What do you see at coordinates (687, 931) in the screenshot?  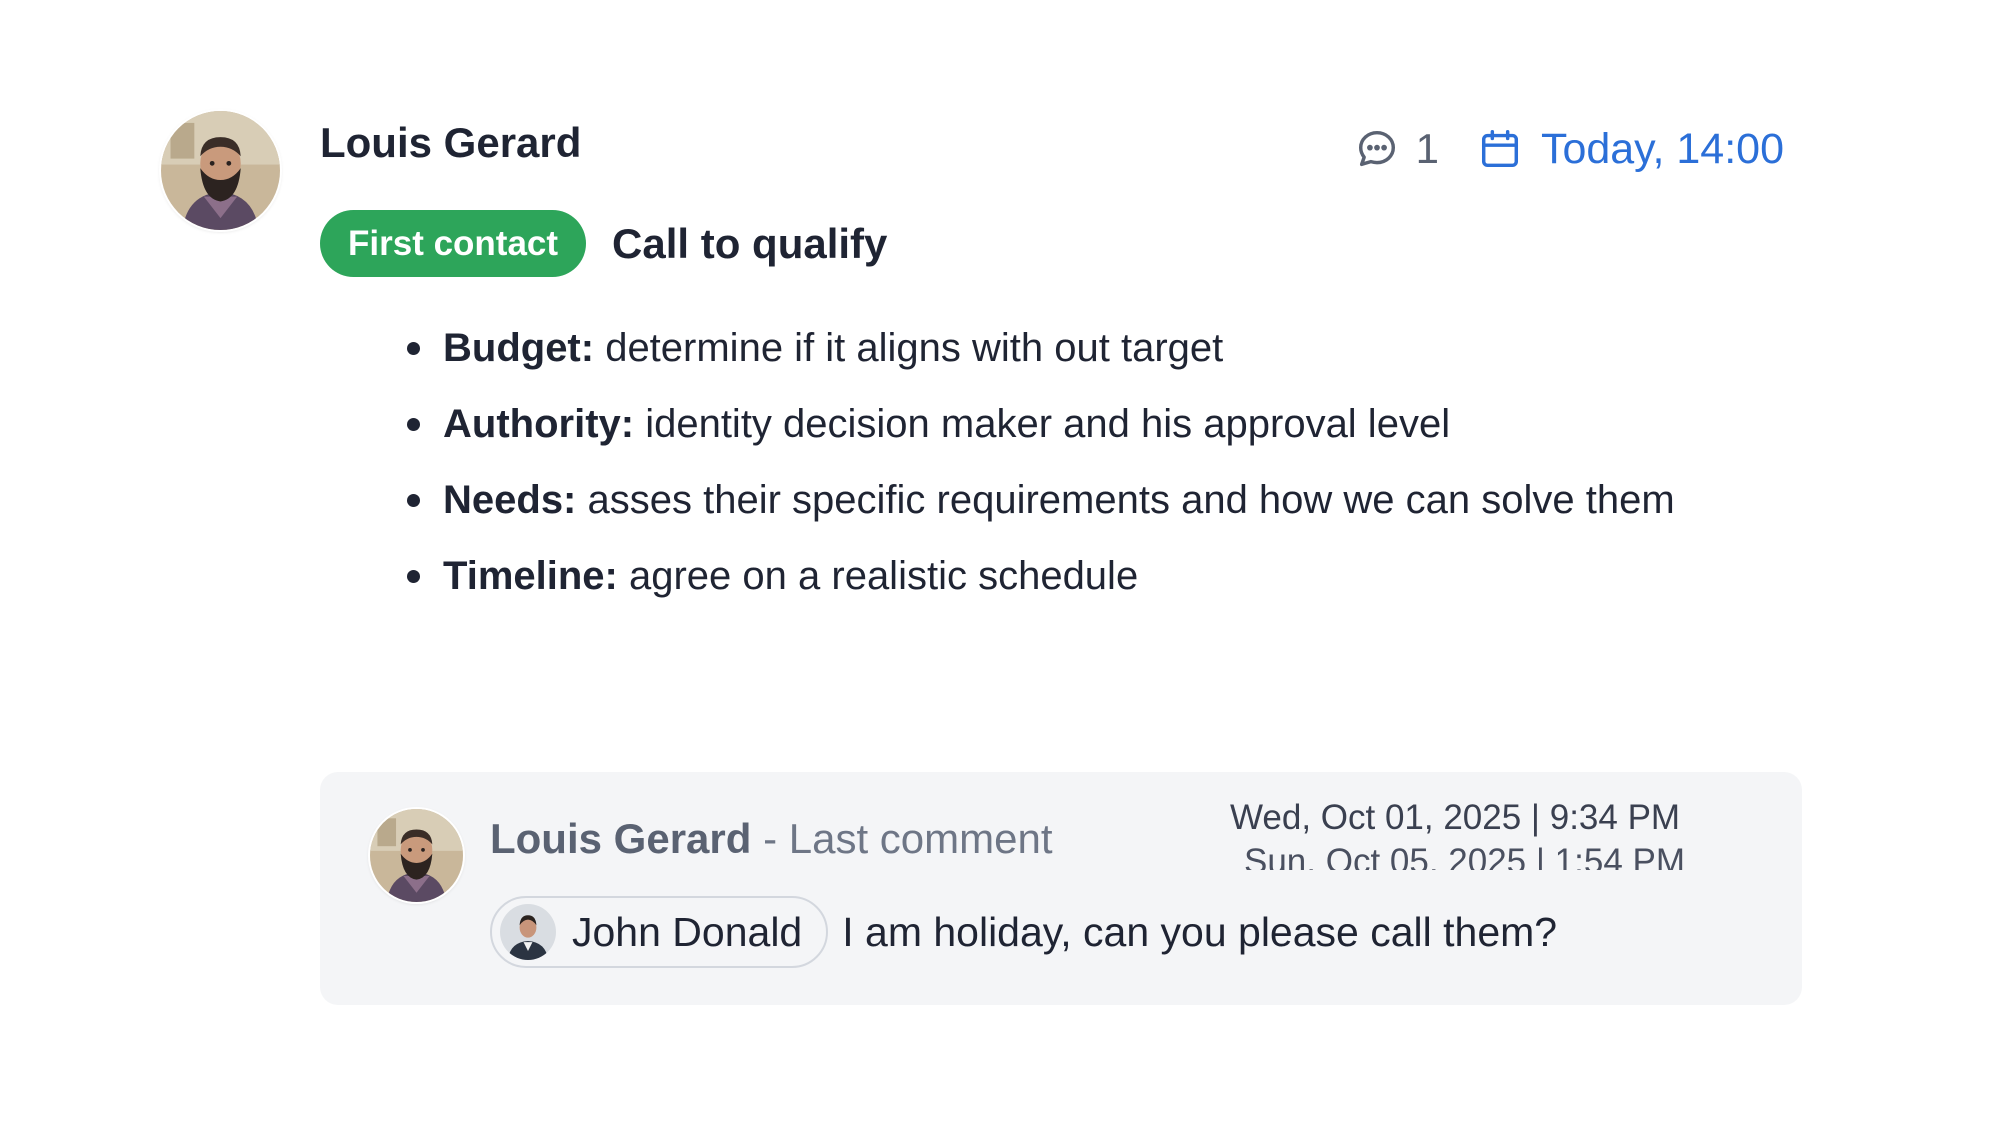 I see `mention-name: John Donald` at bounding box center [687, 931].